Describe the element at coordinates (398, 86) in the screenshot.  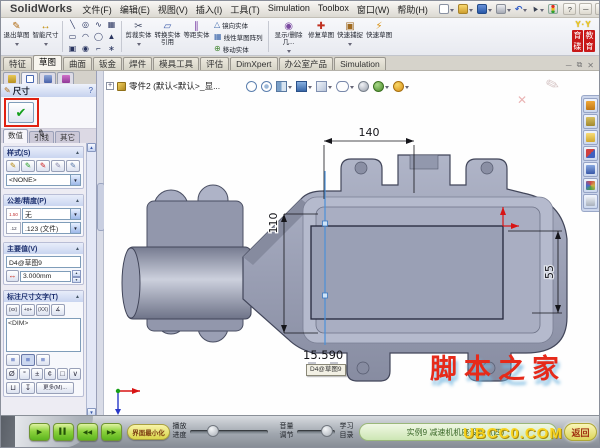
I see `view-settings-icon` at that location.